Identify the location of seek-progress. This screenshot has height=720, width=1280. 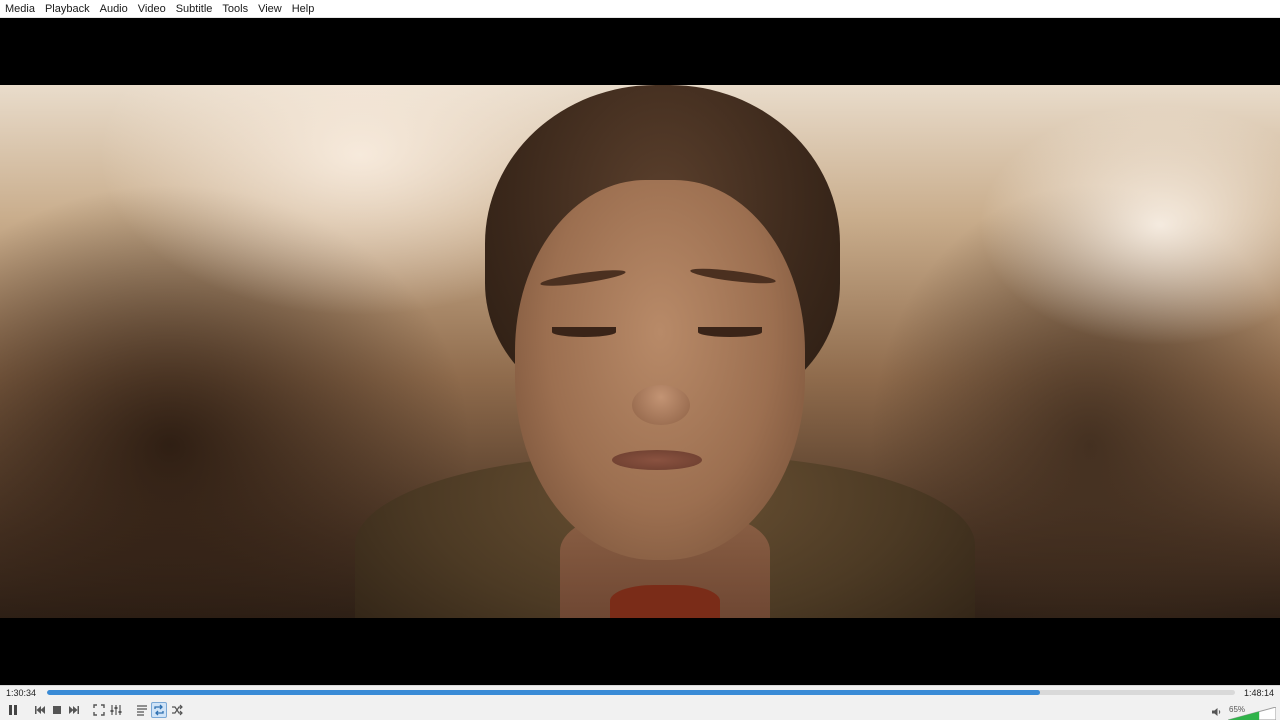
(544, 692).